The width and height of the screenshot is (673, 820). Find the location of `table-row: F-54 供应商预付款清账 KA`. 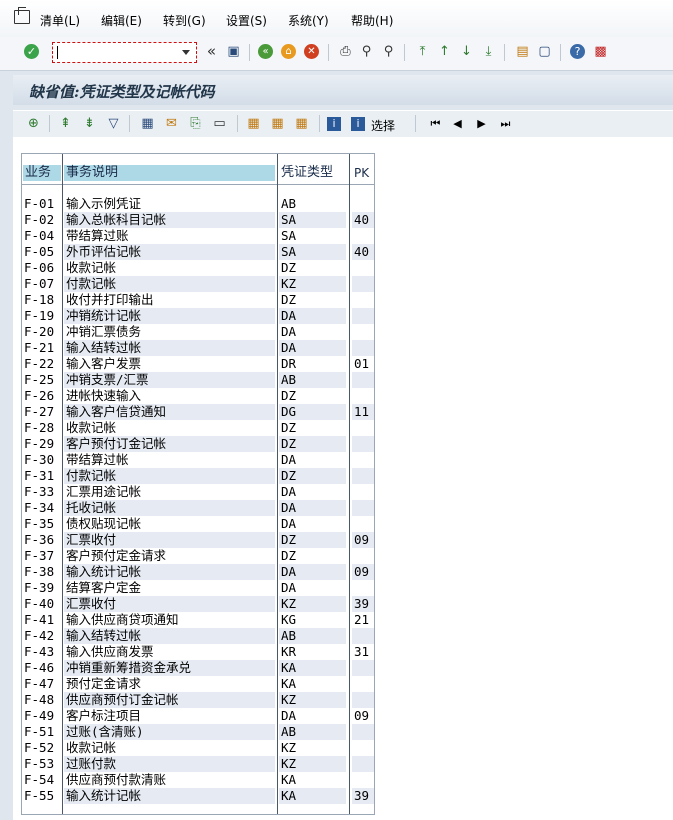

table-row: F-54 供应商预付款清账 KA is located at coordinates (198, 780).